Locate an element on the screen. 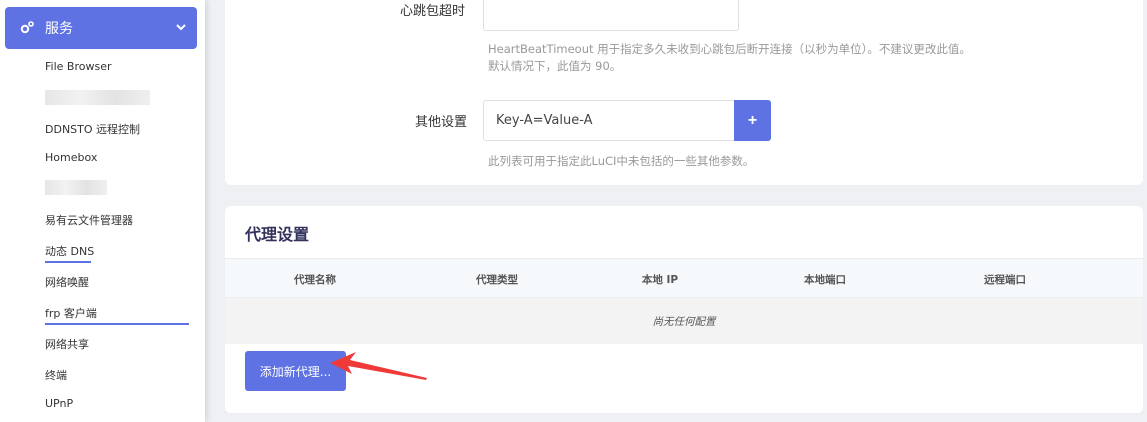  column-remote-port: 远程端口 is located at coordinates (1005, 280).